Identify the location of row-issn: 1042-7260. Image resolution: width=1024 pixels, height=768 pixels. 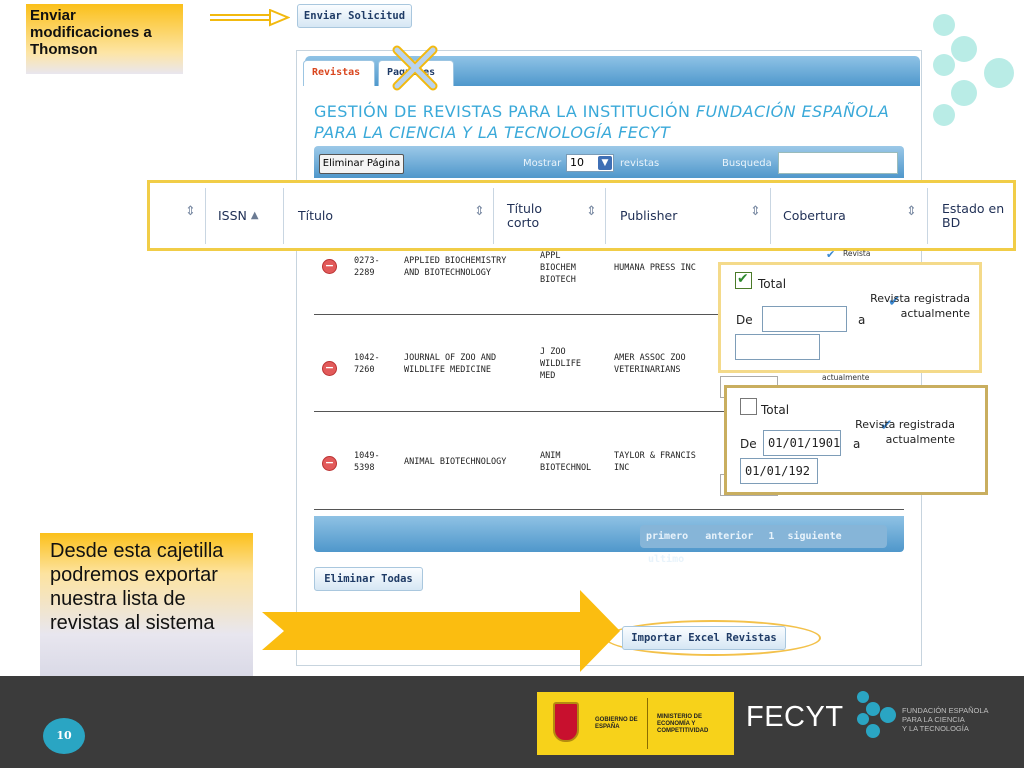
(367, 364).